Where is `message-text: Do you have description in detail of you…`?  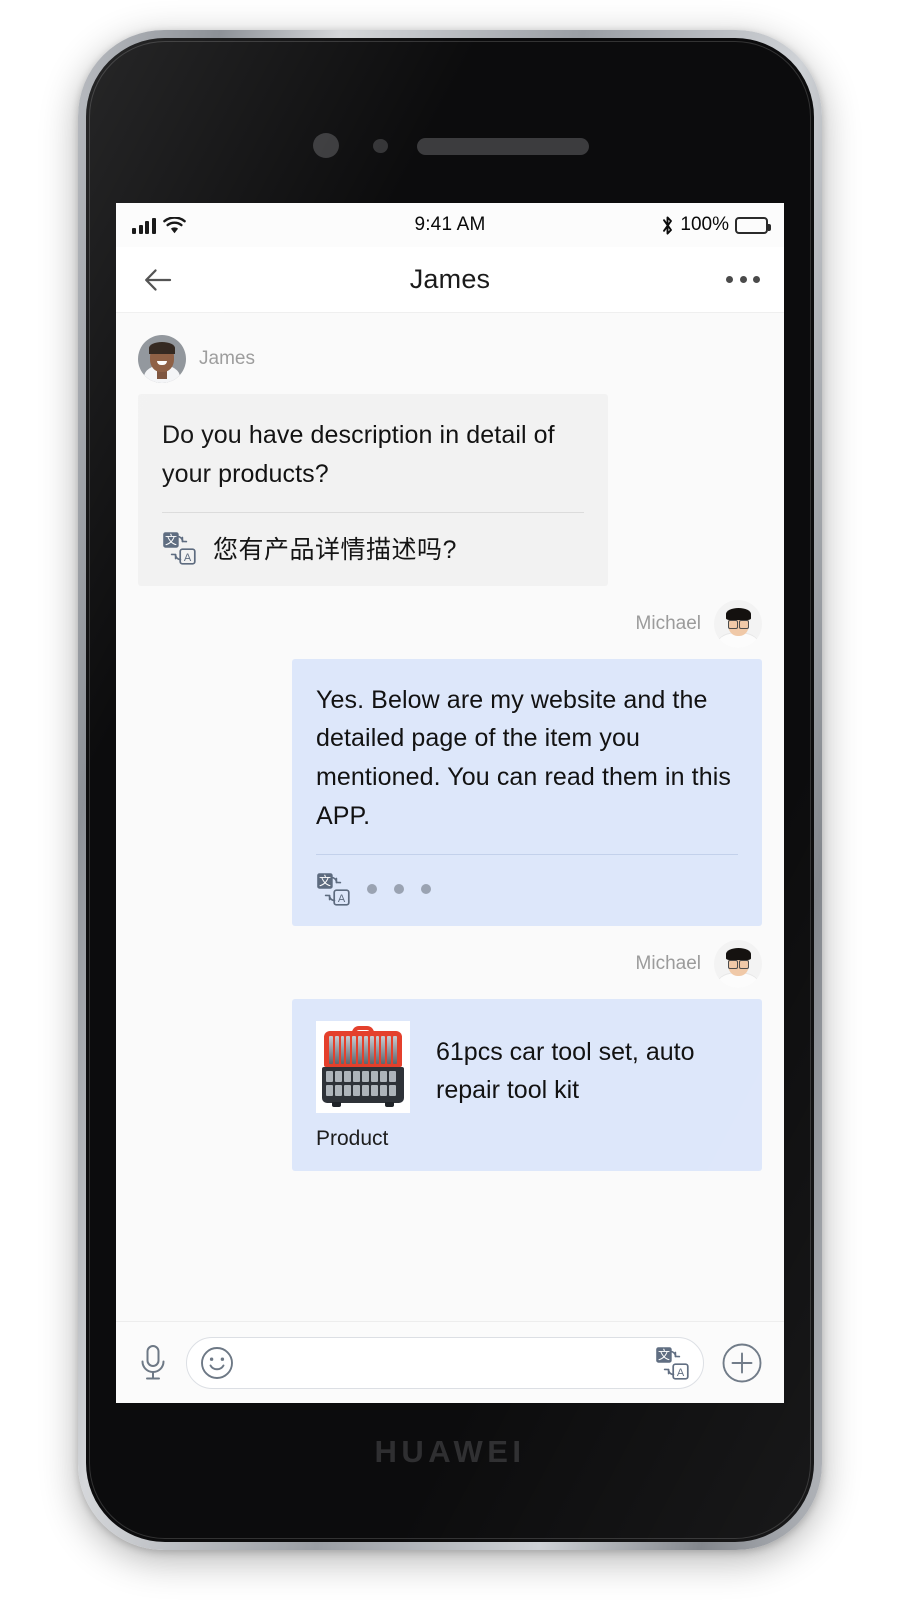
message-text: Do you have description in detail of you… is located at coordinates (358, 454).